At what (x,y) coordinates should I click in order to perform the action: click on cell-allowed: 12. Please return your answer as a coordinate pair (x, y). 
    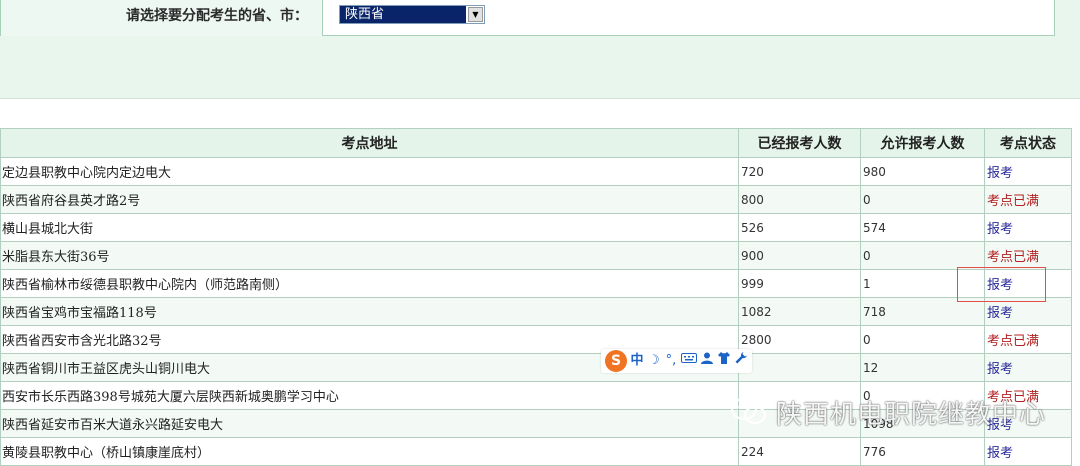
    Looking at the image, I should click on (922, 367).